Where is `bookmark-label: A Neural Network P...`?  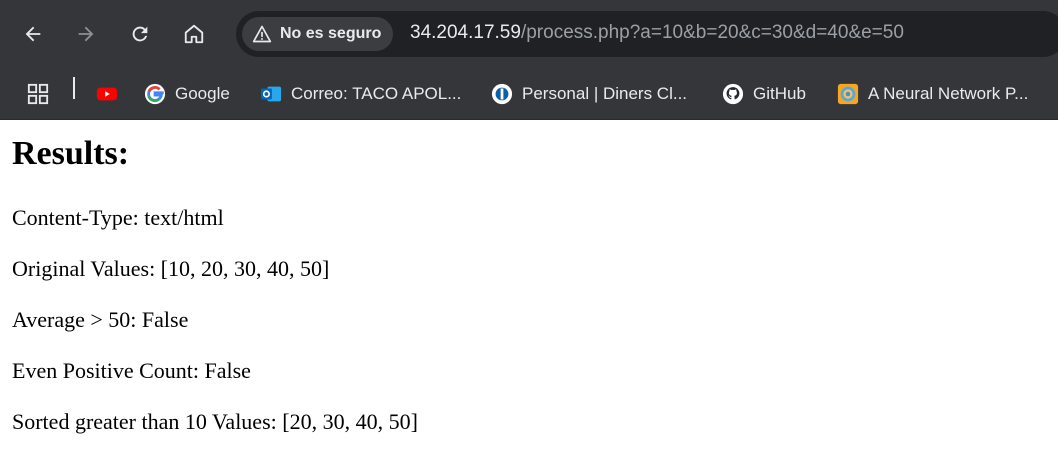
bookmark-label: A Neural Network P... is located at coordinates (948, 93).